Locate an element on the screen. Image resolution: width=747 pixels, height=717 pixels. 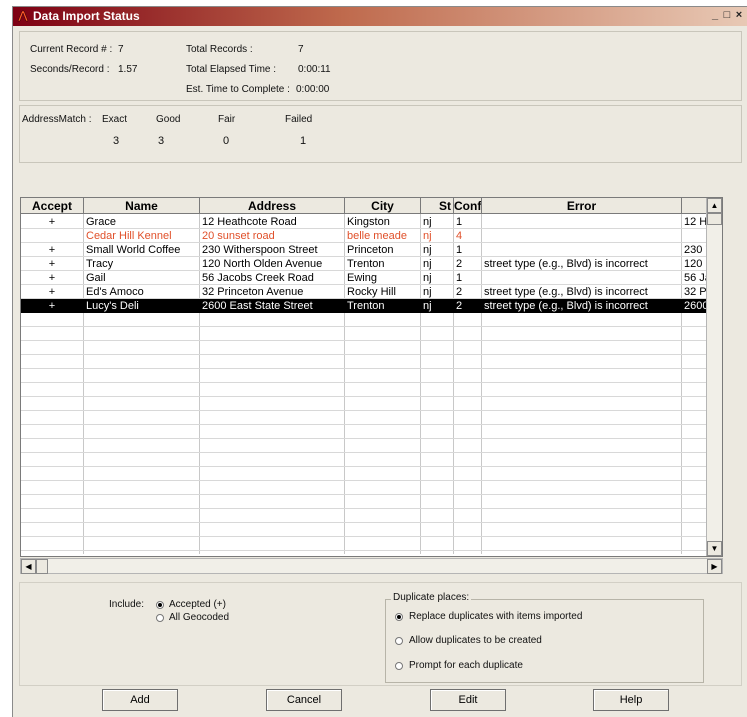
prompt-duplicates-label: Prompt for each duplicate is located at coordinates (466, 665).